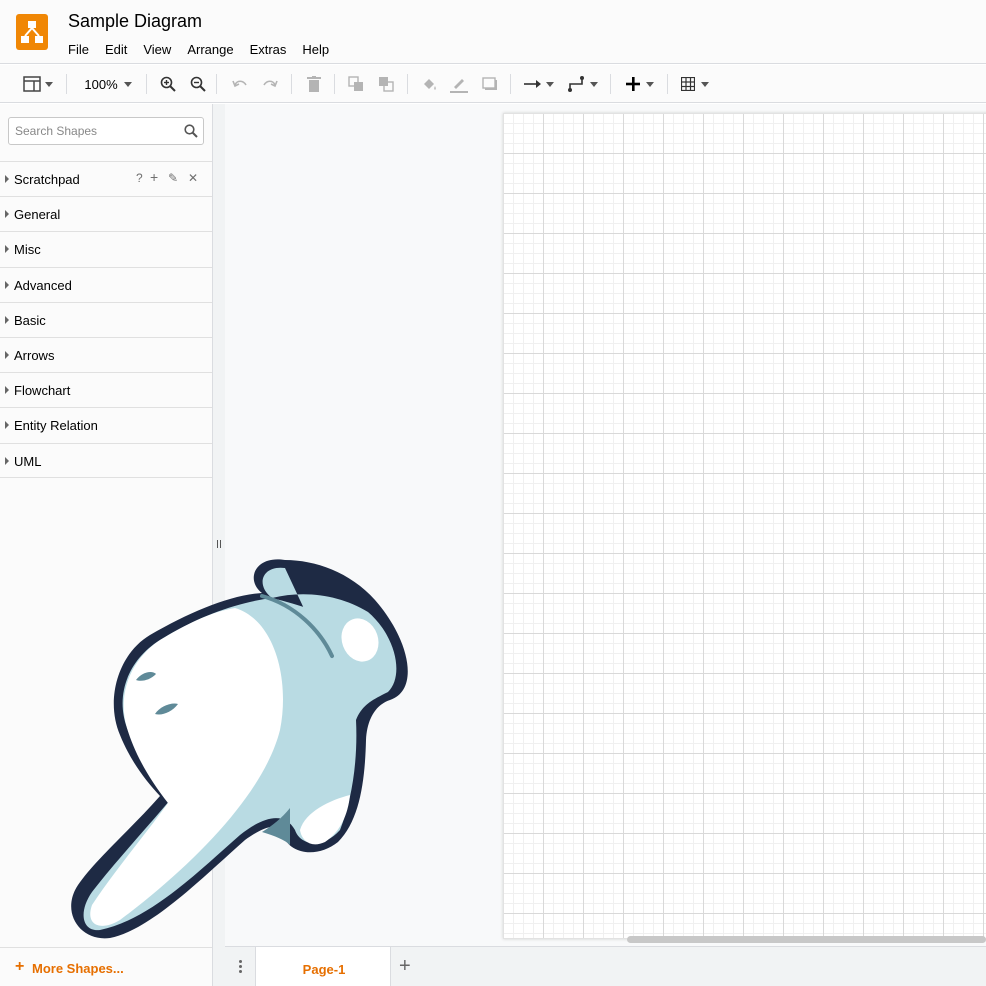 This screenshot has height=986, width=986. What do you see at coordinates (154, 177) in the screenshot?
I see `add-icon: +` at bounding box center [154, 177].